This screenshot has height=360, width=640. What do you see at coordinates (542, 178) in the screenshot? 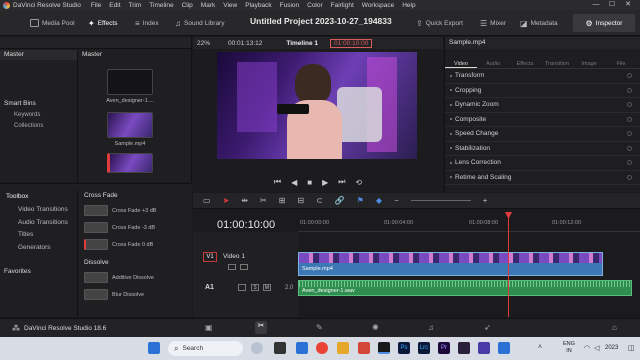
I see `inspector-section-retime-and-scaling: Retime and Scaling` at bounding box center [542, 178].